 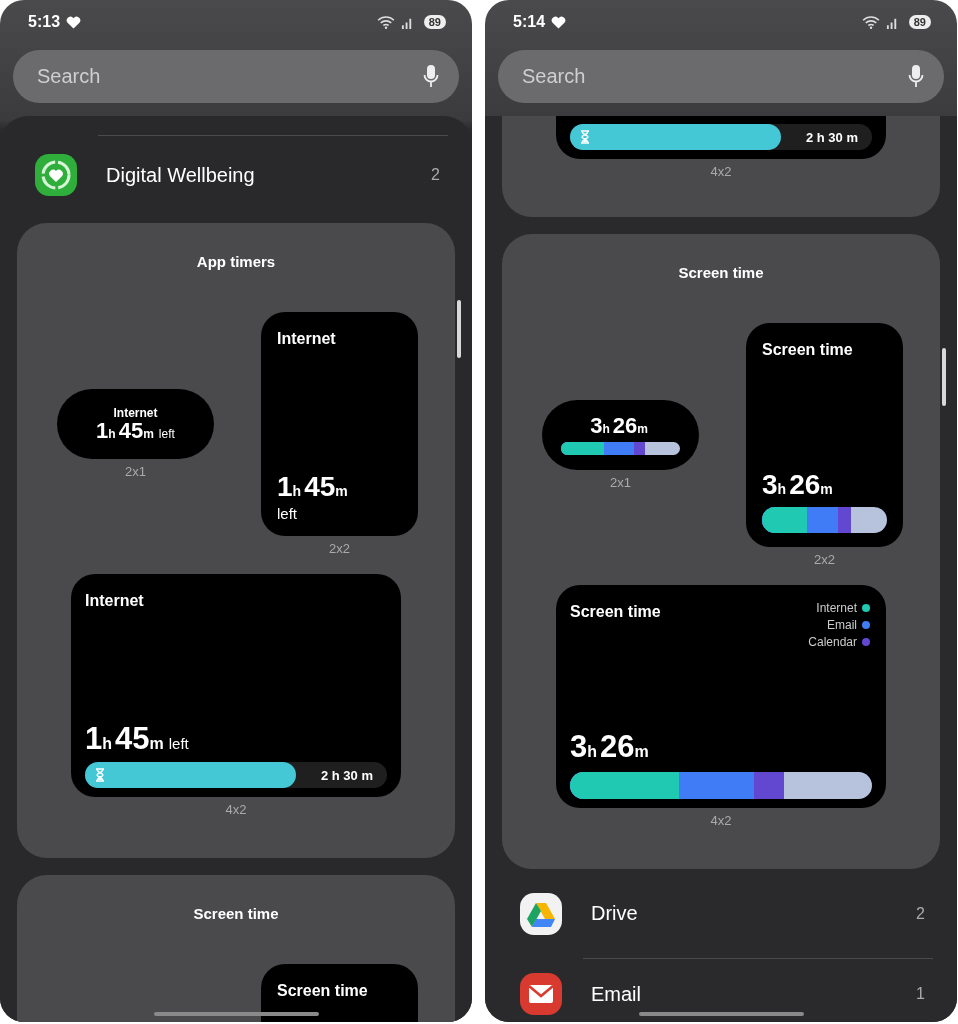 I want to click on status-time: 5:13, so click(x=44, y=22).